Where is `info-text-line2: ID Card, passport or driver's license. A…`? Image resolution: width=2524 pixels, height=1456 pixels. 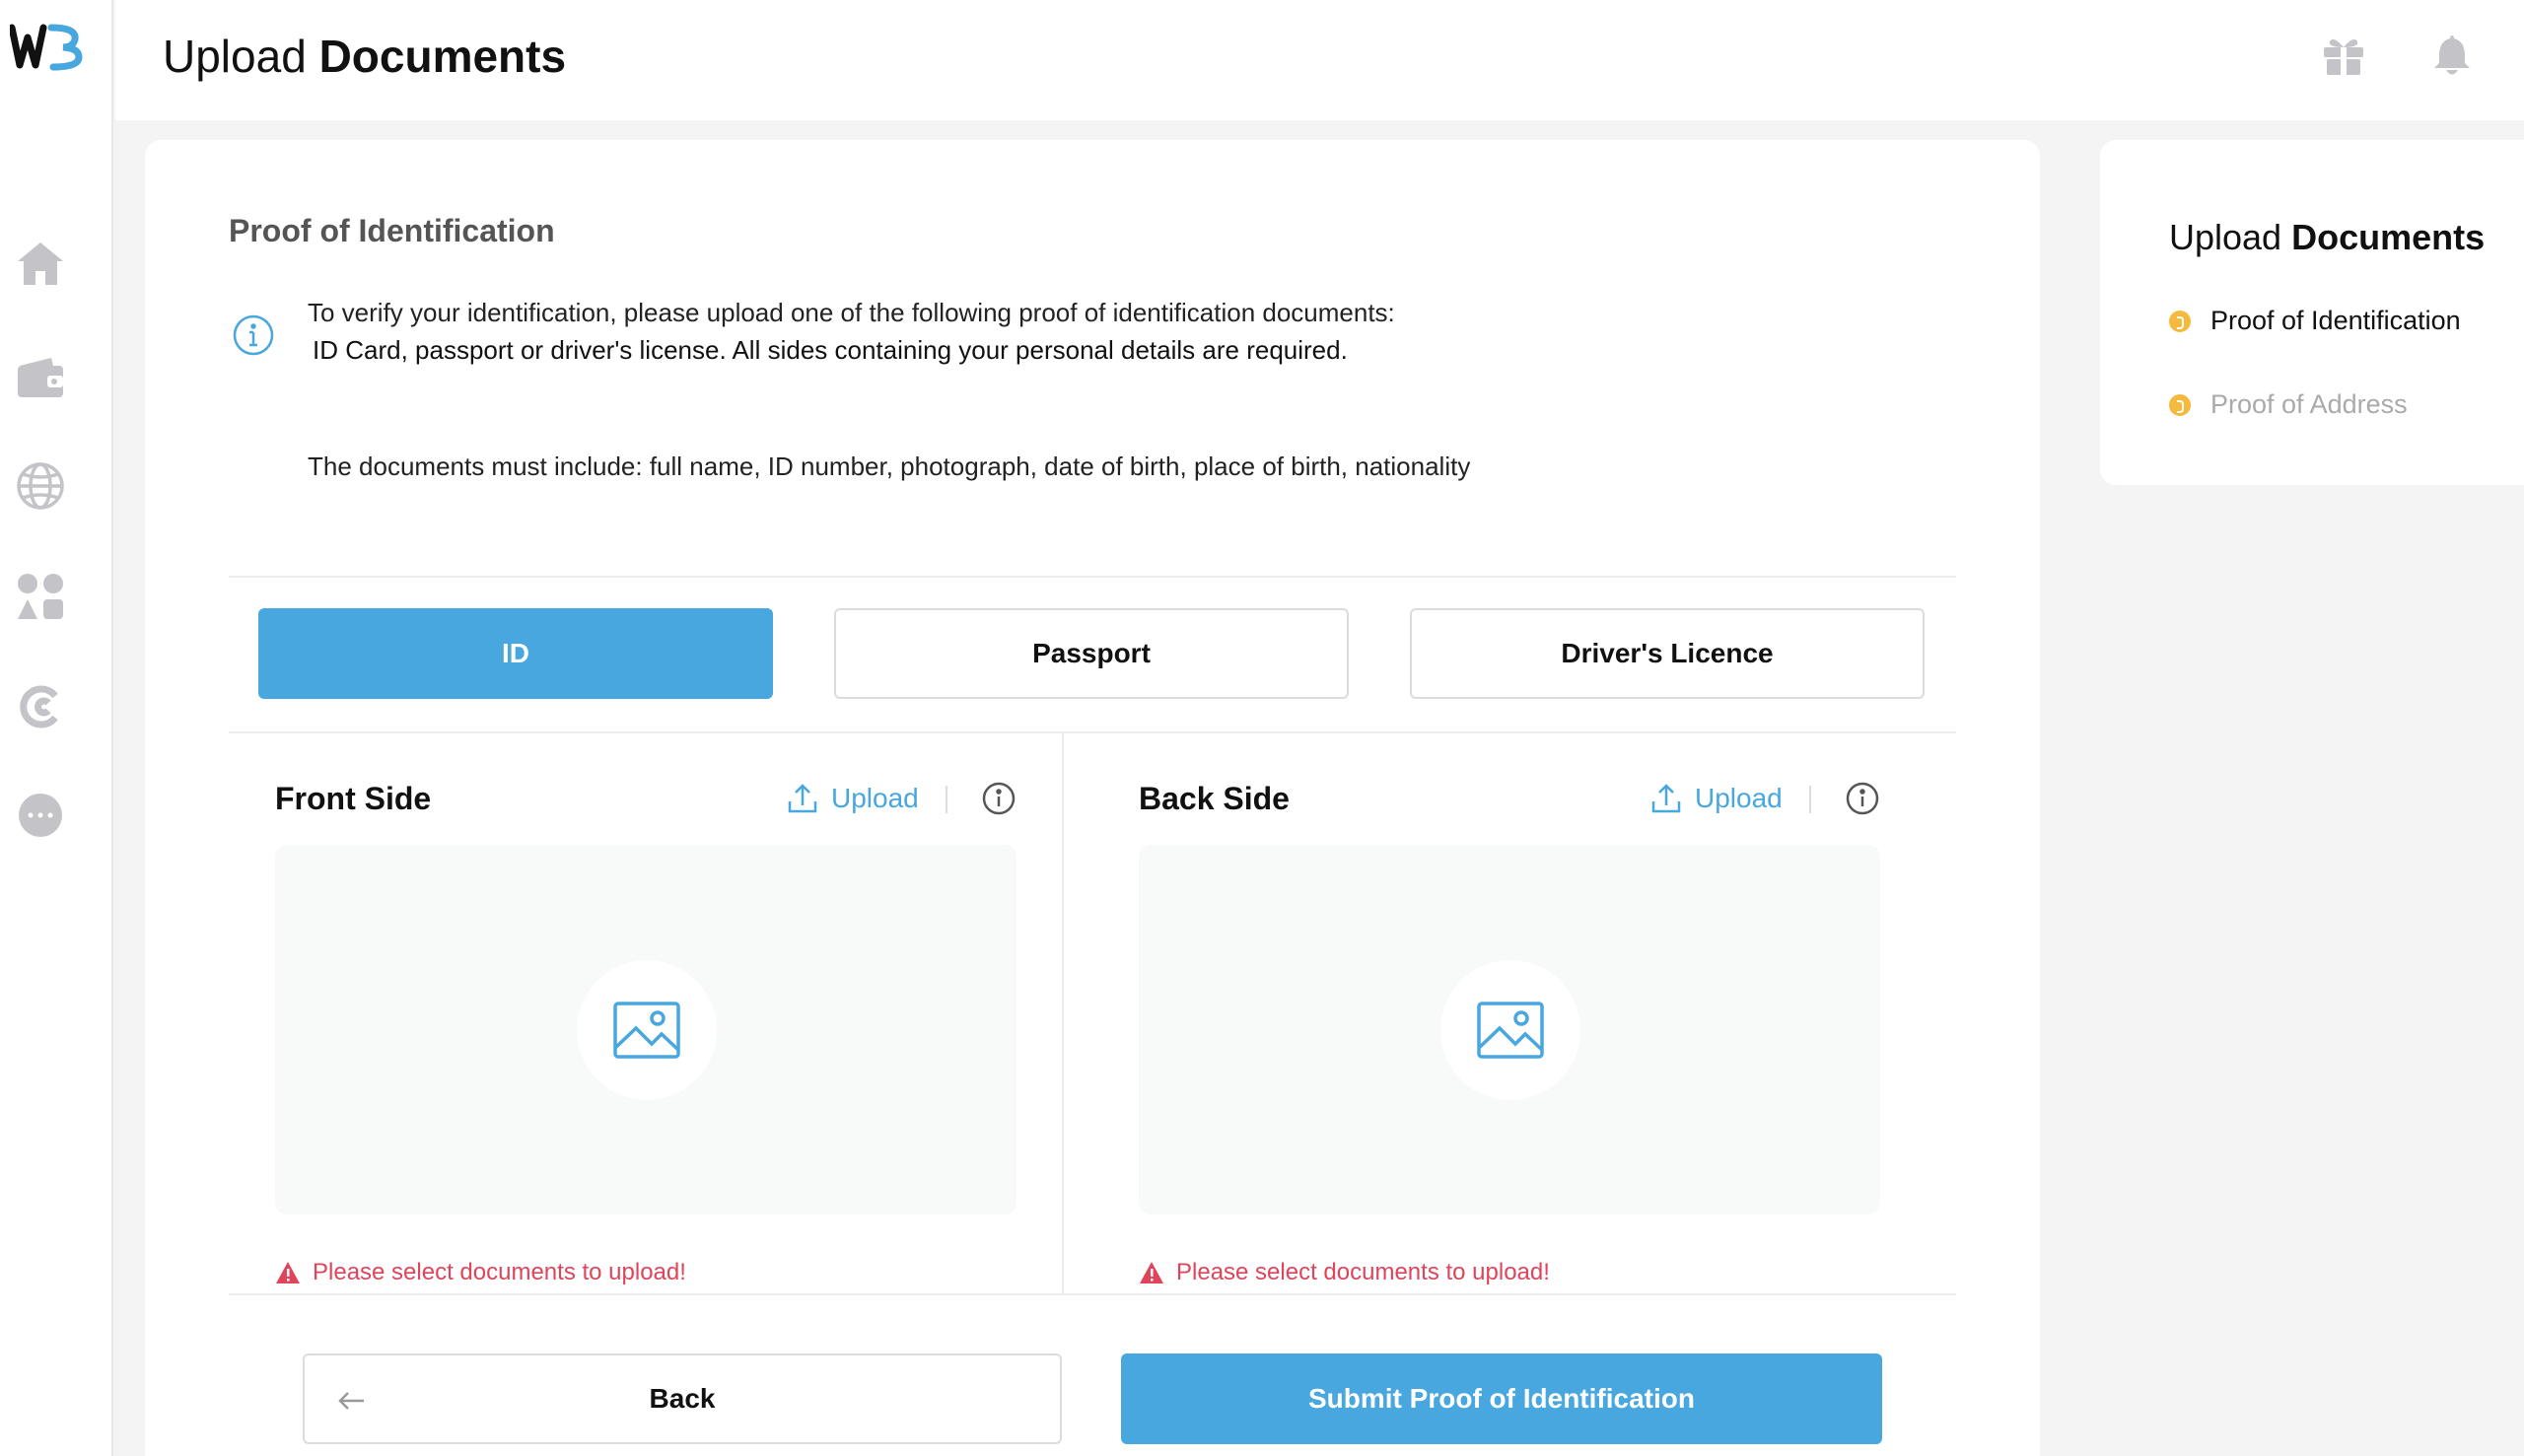
info-text-line2: ID Card, passport or driver's license. A… is located at coordinates (831, 350).